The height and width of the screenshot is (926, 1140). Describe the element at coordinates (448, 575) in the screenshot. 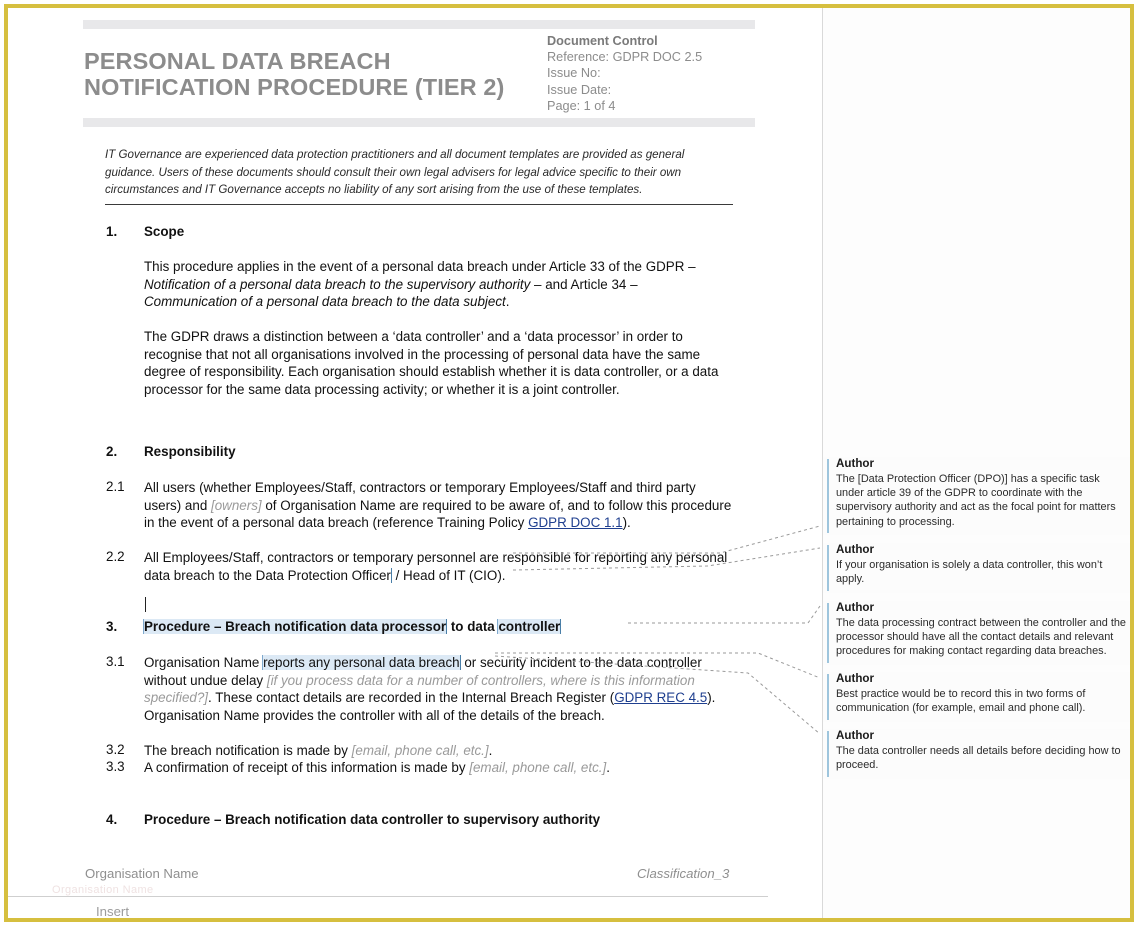

I see `s2-2-part-b: / Head of IT (CIO).` at that location.